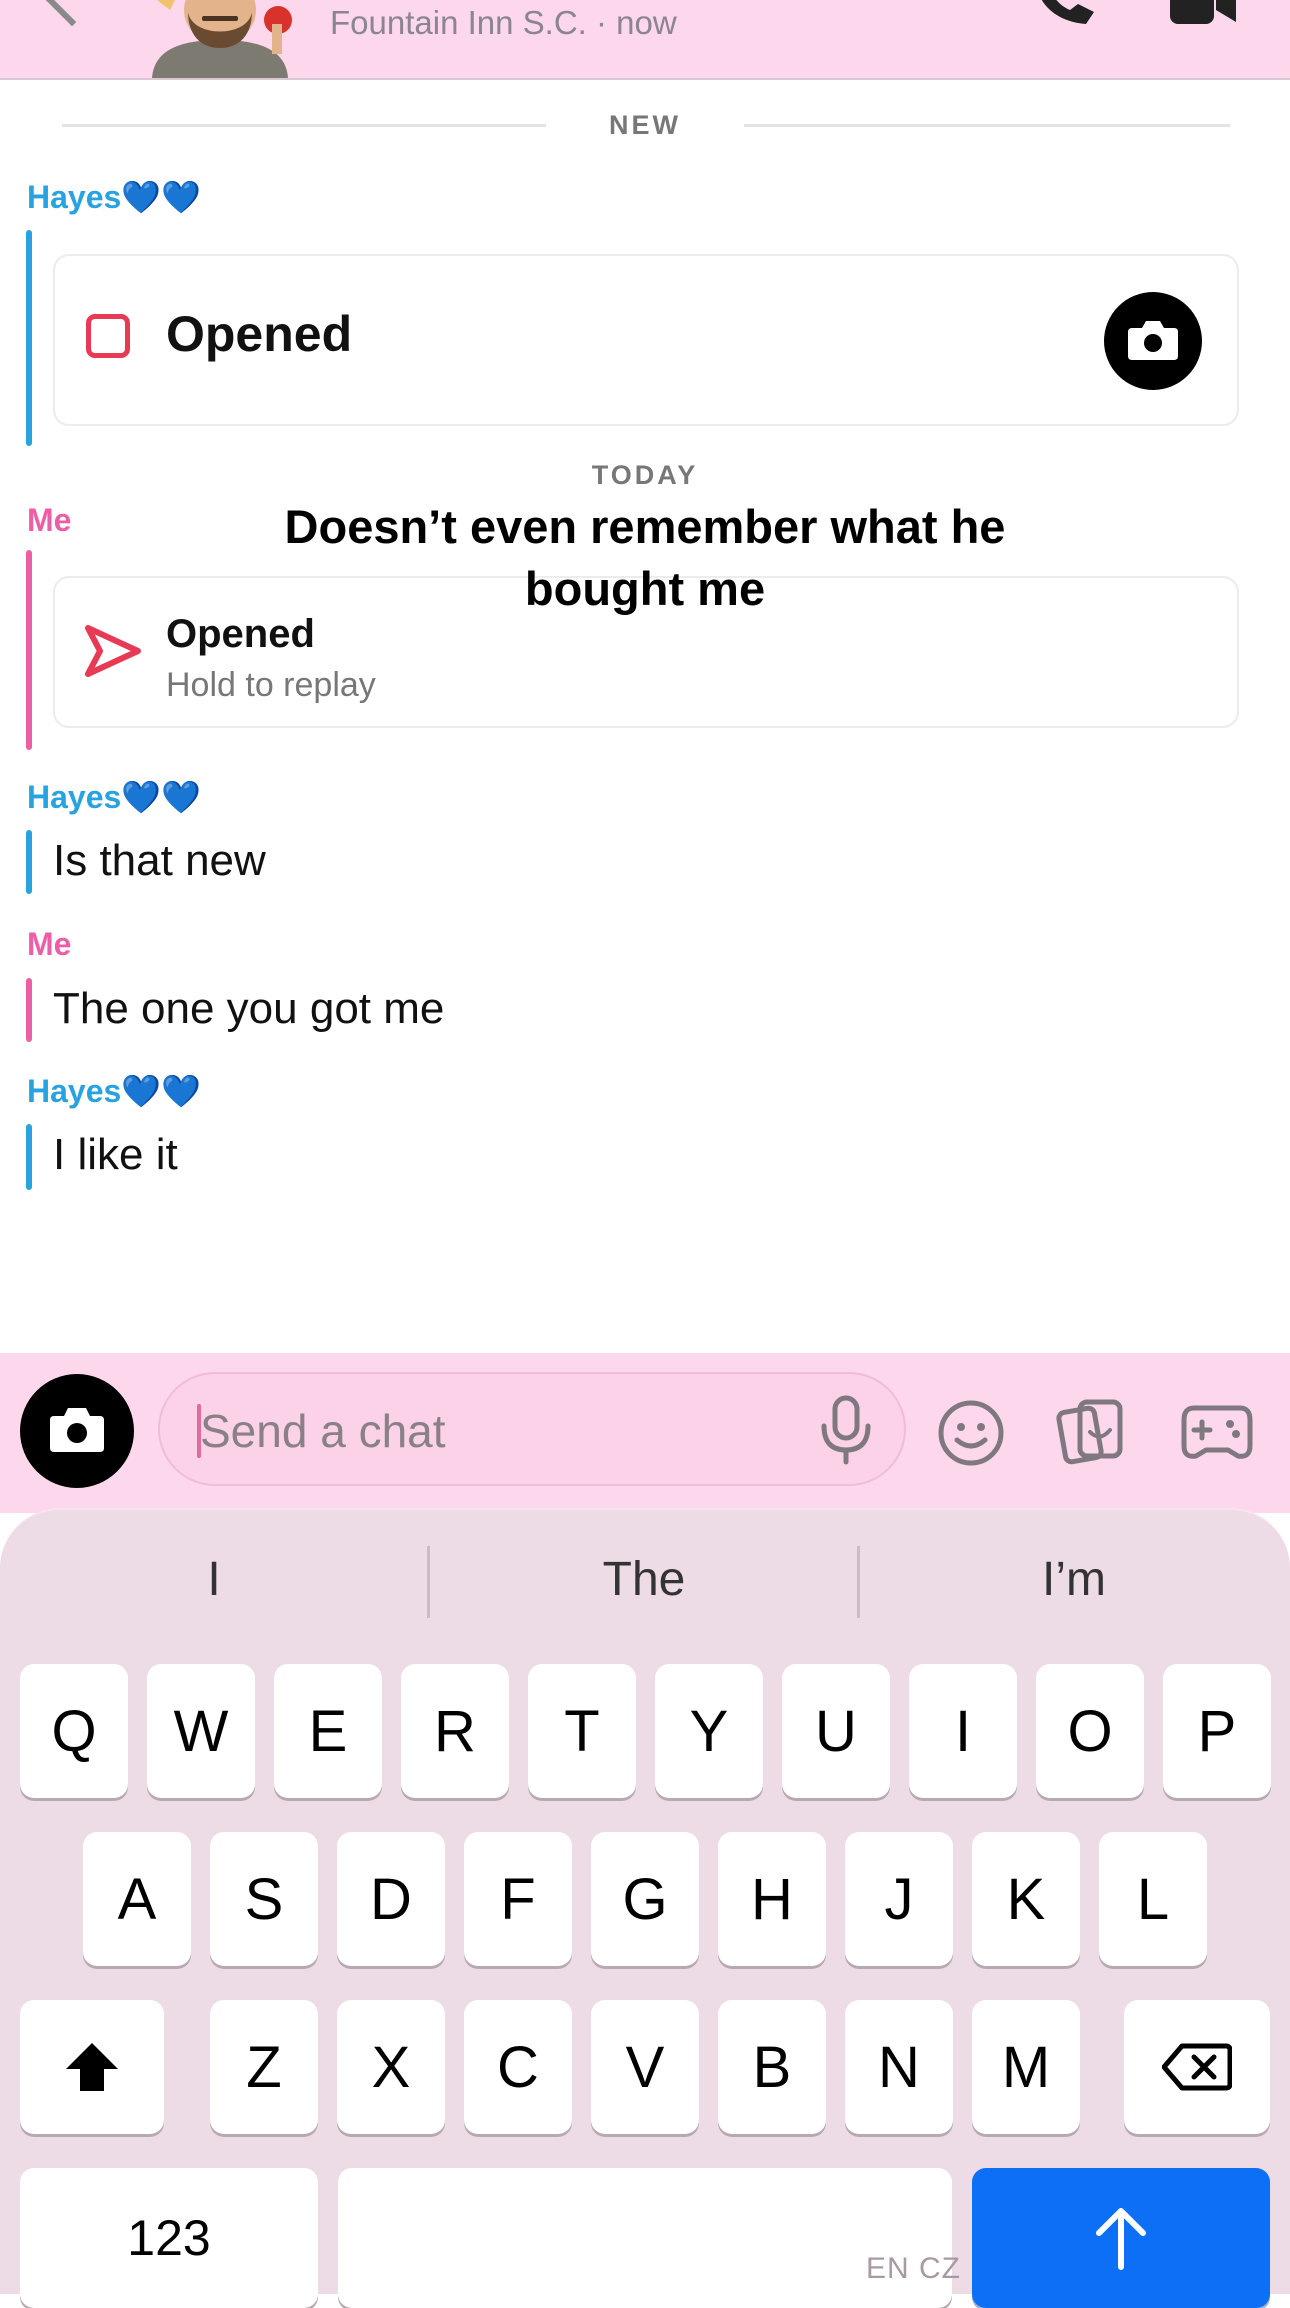  What do you see at coordinates (518, 2067) in the screenshot?
I see `key-c: C` at bounding box center [518, 2067].